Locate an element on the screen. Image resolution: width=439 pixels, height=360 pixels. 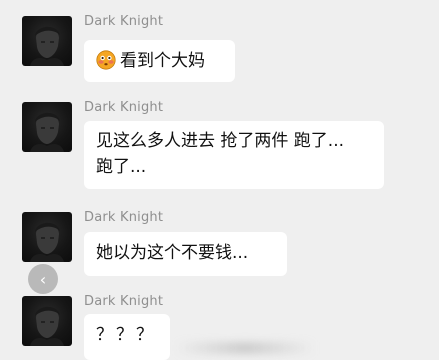
blurred-text-strip is located at coordinates (245, 348).